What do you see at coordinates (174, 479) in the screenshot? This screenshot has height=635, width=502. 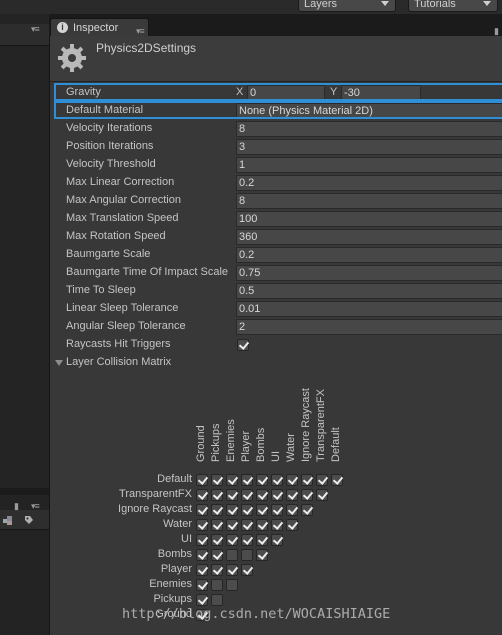 I see `matrix-row-label: Default` at bounding box center [174, 479].